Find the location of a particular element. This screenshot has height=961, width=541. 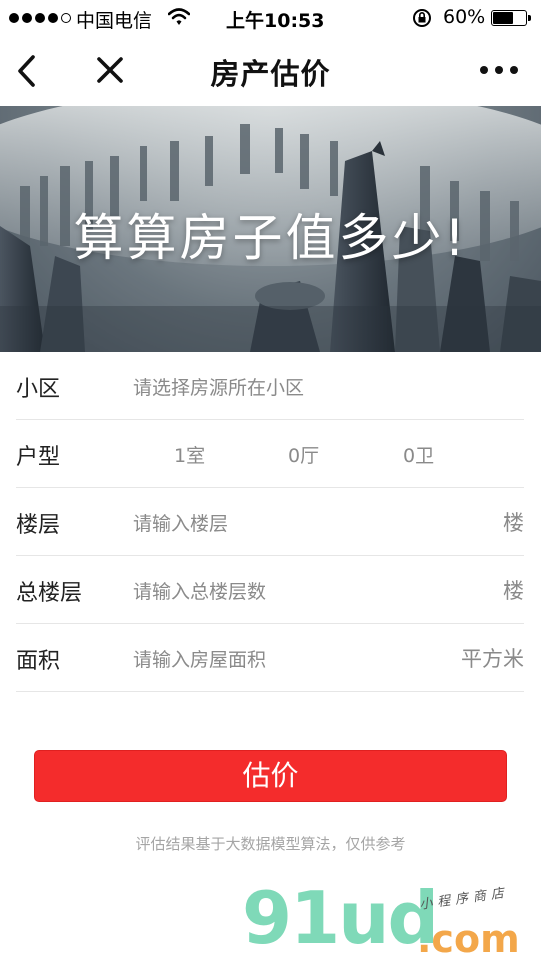

area-input: 请输入房屋面积 is located at coordinates (199, 658).